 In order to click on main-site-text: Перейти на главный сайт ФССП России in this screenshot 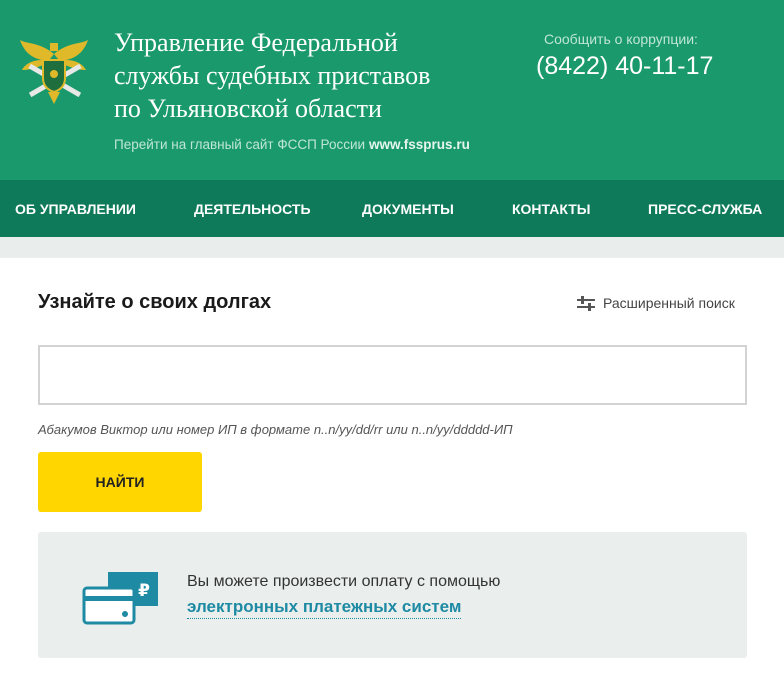, I will do `click(240, 144)`.